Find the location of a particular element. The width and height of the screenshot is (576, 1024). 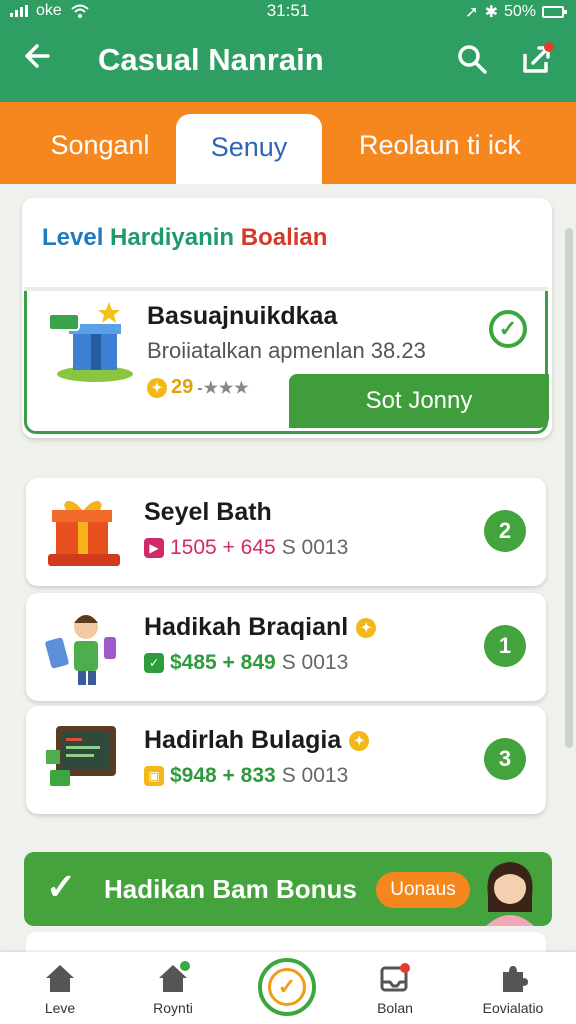

item-title: Hadirlah Bulagia is located at coordinates (243, 740).